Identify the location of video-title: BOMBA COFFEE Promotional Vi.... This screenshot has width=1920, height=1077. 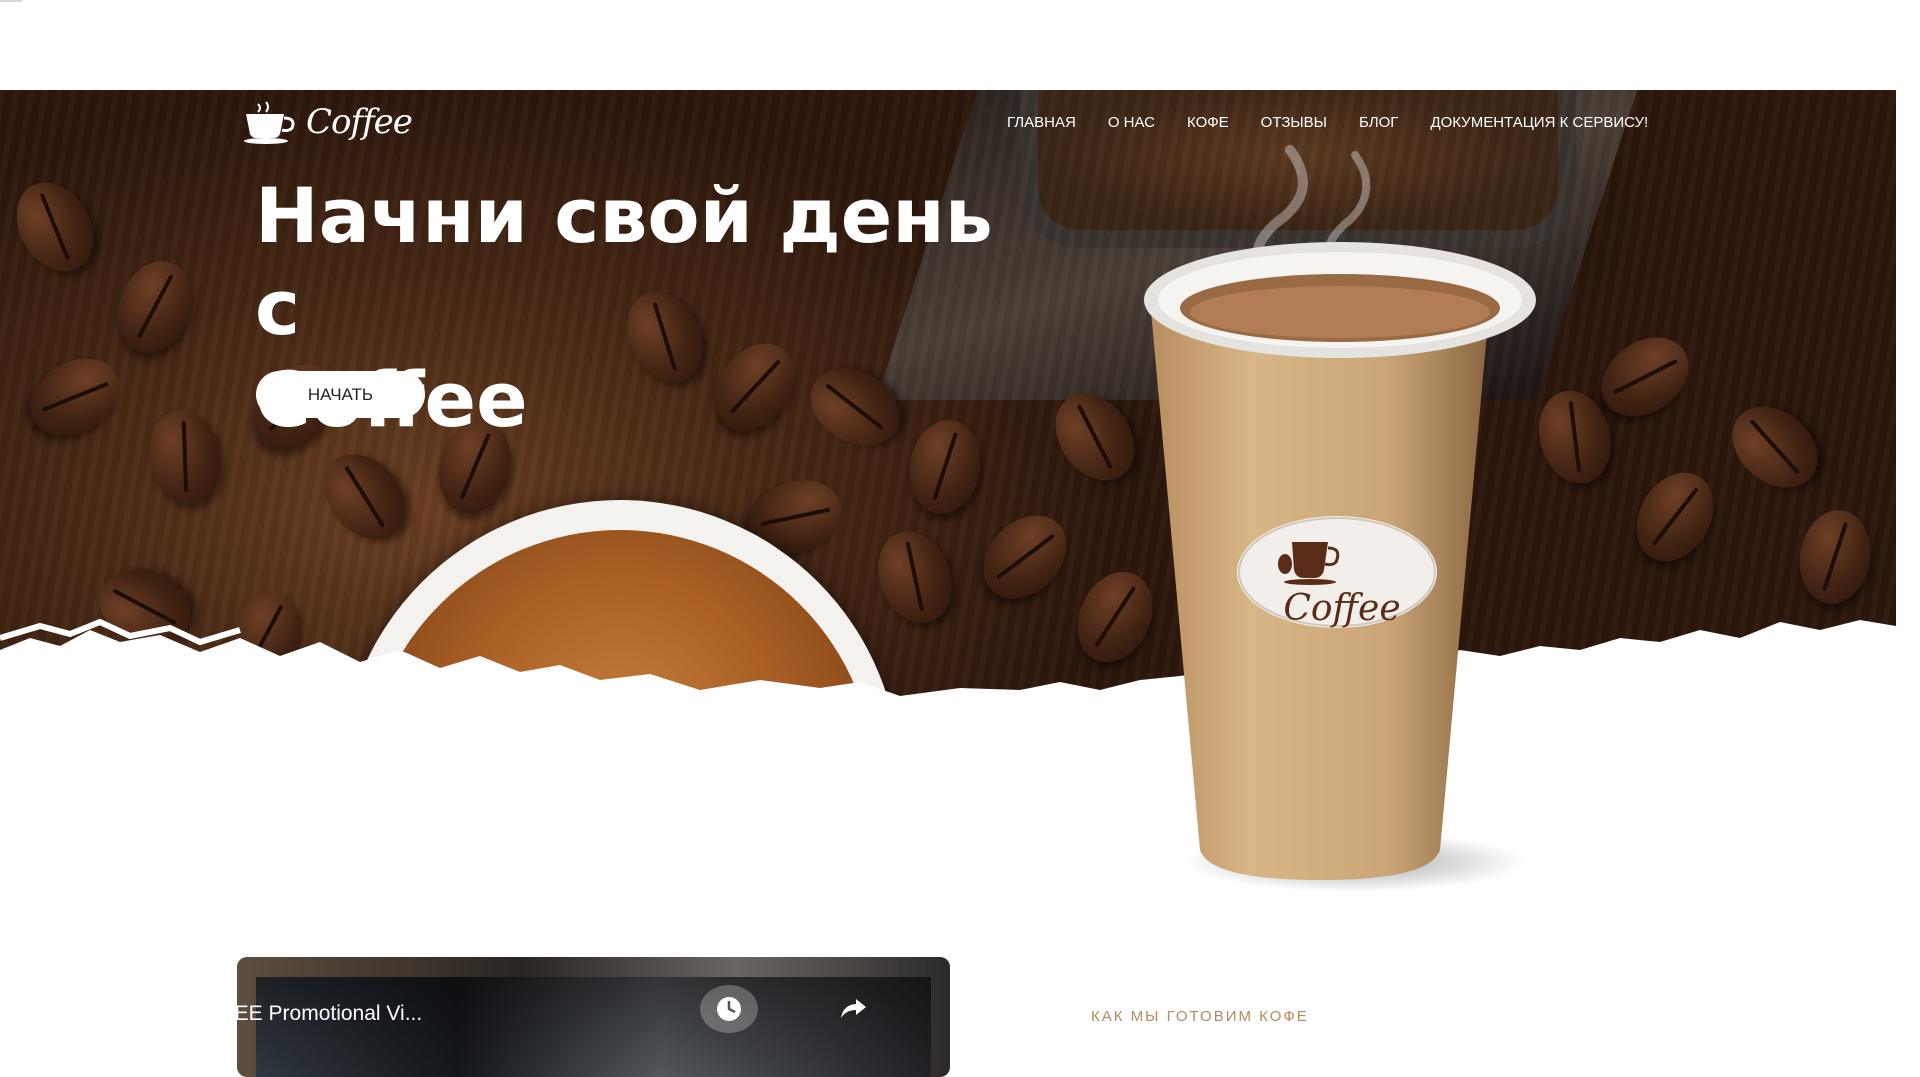
(259, 1014).